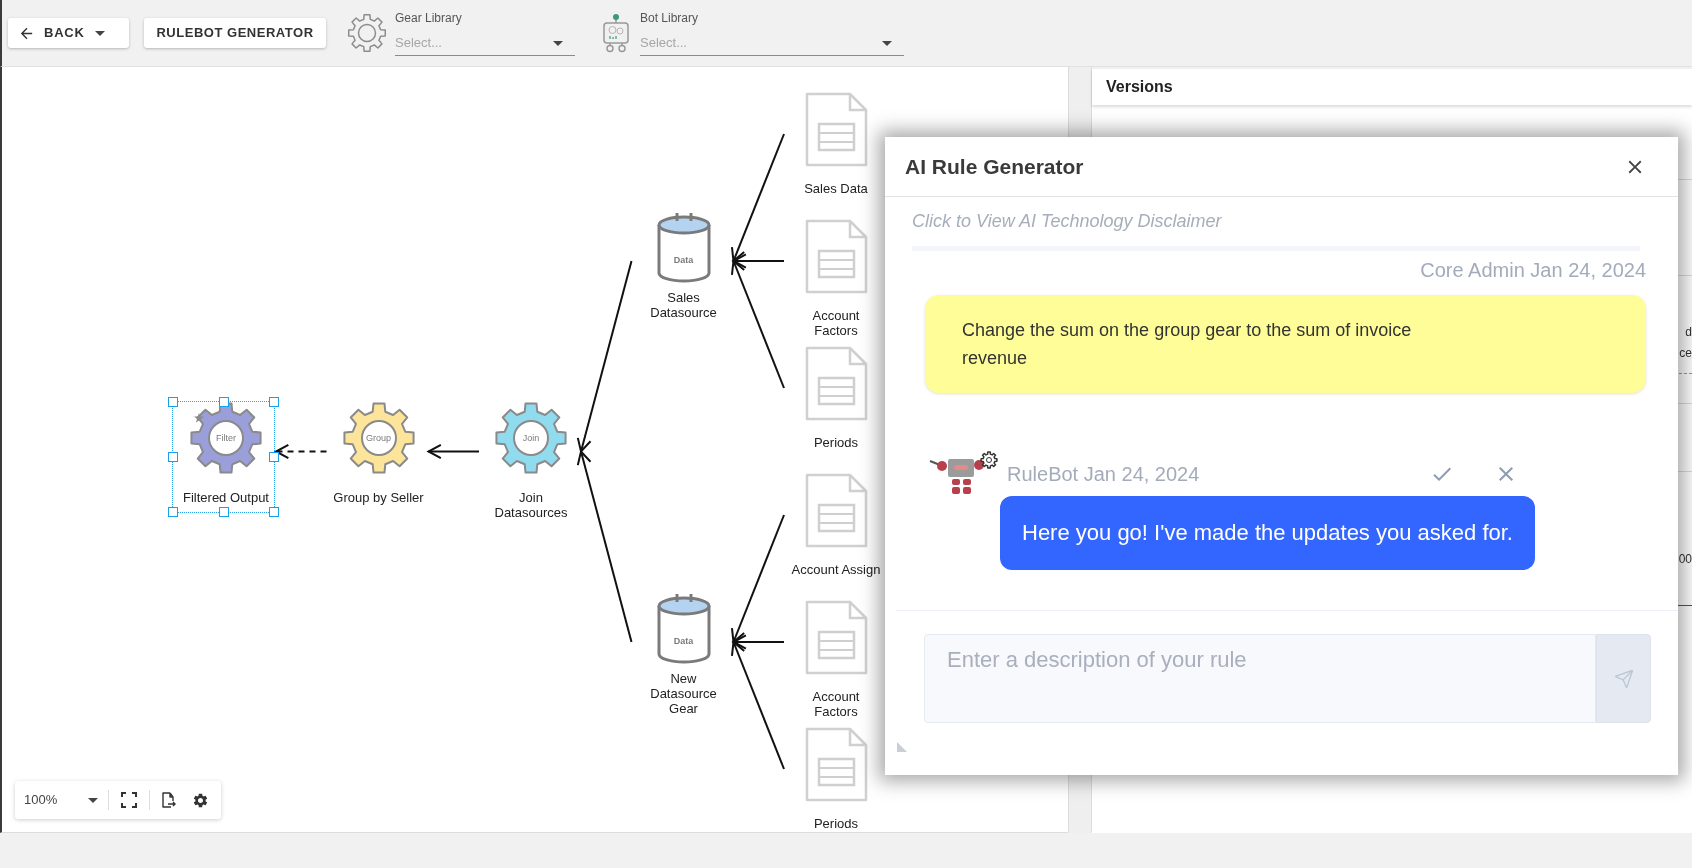  Describe the element at coordinates (235, 33) in the screenshot. I see `generator-button: RULEBOT GENERATOR` at that location.